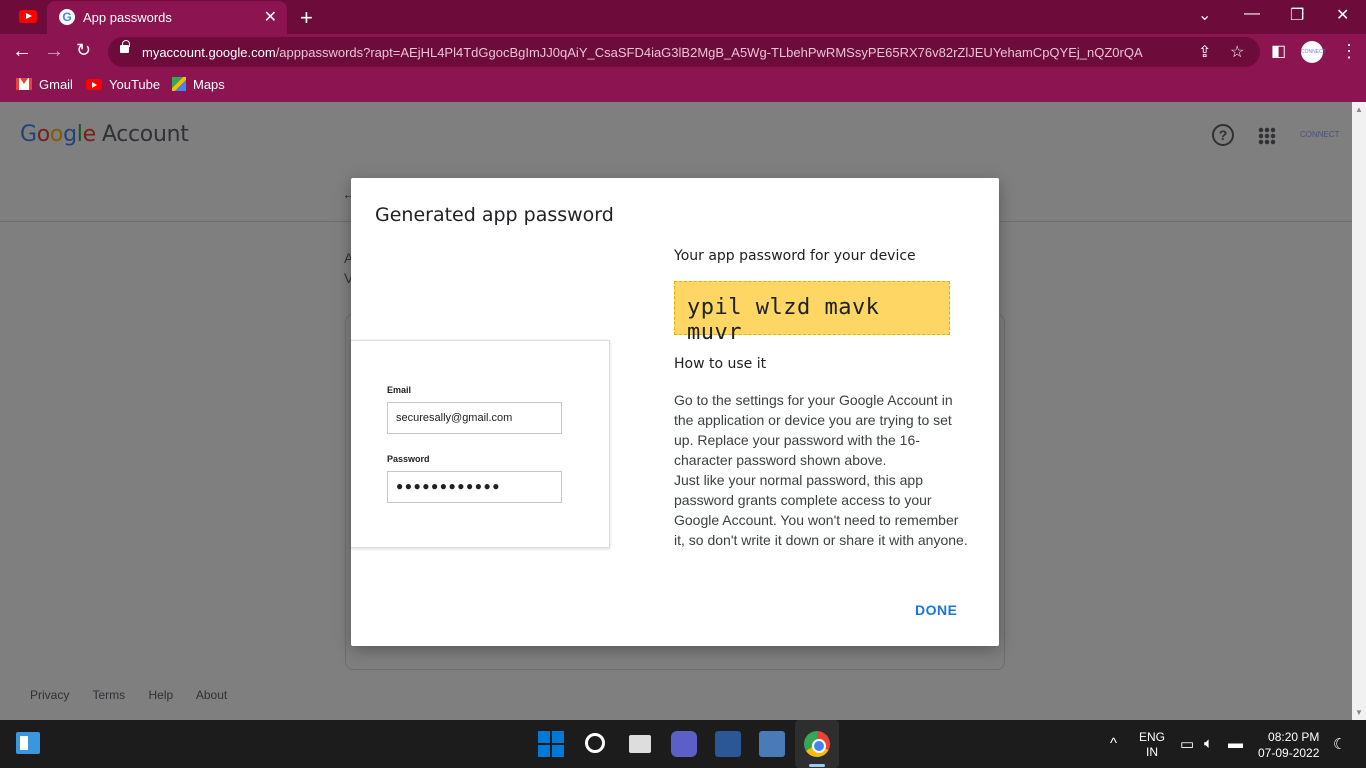  What do you see at coordinates (1113, 743) in the screenshot?
I see `tray-overflow-chevron-icon: ^` at bounding box center [1113, 743].